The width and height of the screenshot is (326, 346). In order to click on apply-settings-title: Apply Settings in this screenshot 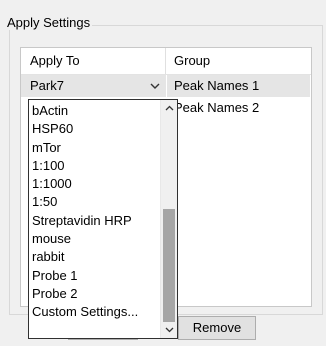, I will do `click(50, 22)`.